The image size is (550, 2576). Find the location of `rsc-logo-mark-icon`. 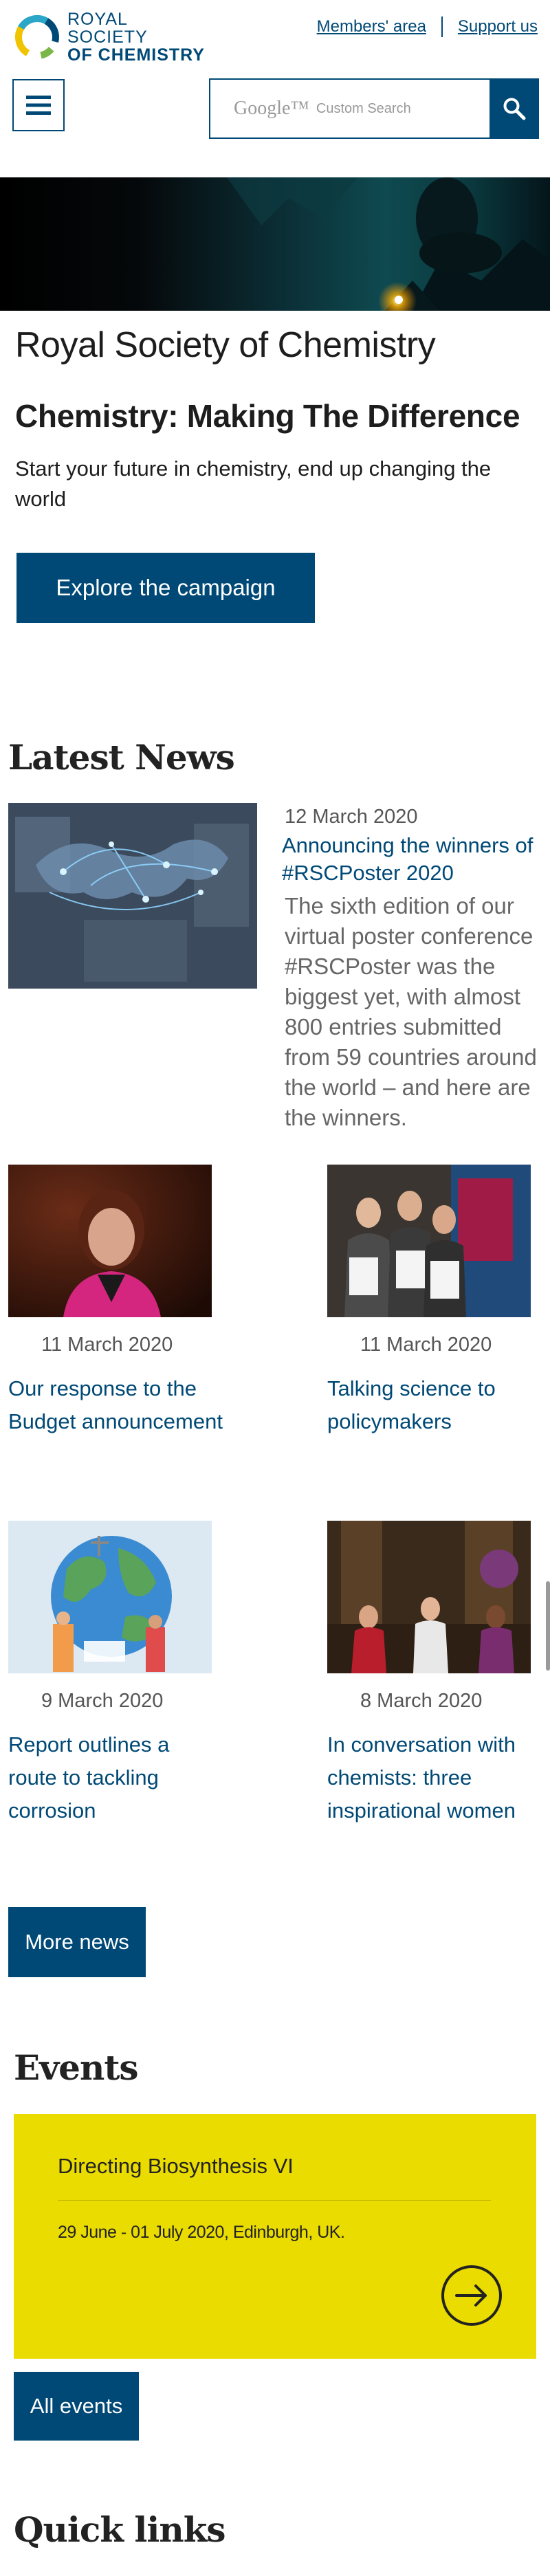

rsc-logo-mark-icon is located at coordinates (37, 37).